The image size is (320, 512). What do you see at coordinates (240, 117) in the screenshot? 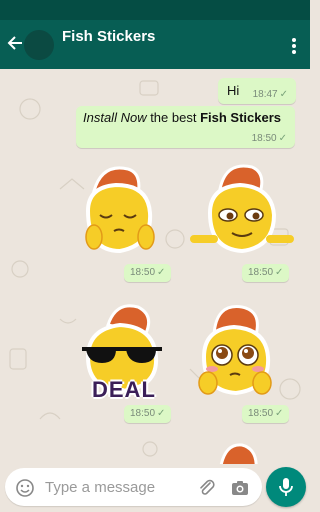
I see `message-bold-text: Fish Stickers` at bounding box center [240, 117].